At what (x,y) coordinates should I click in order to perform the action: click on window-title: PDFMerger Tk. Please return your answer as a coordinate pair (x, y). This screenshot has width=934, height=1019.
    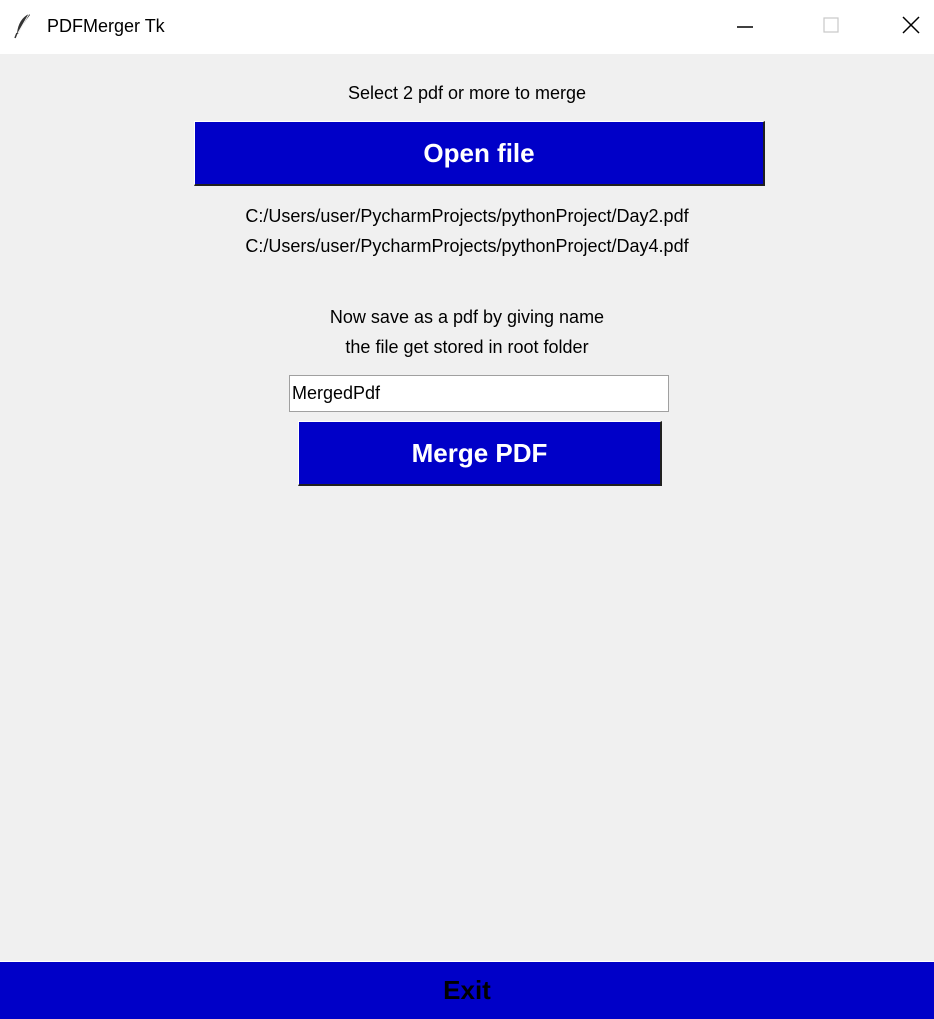
    Looking at the image, I should click on (106, 26).